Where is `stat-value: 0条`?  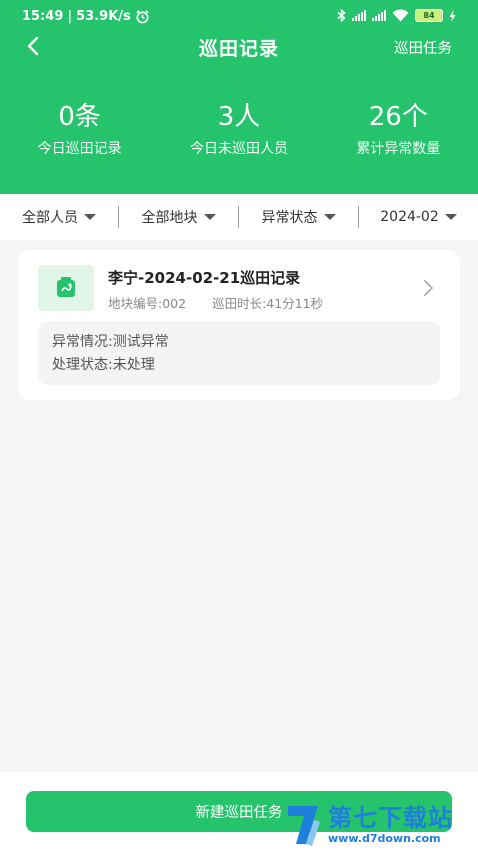
stat-value: 0条 is located at coordinates (79, 117).